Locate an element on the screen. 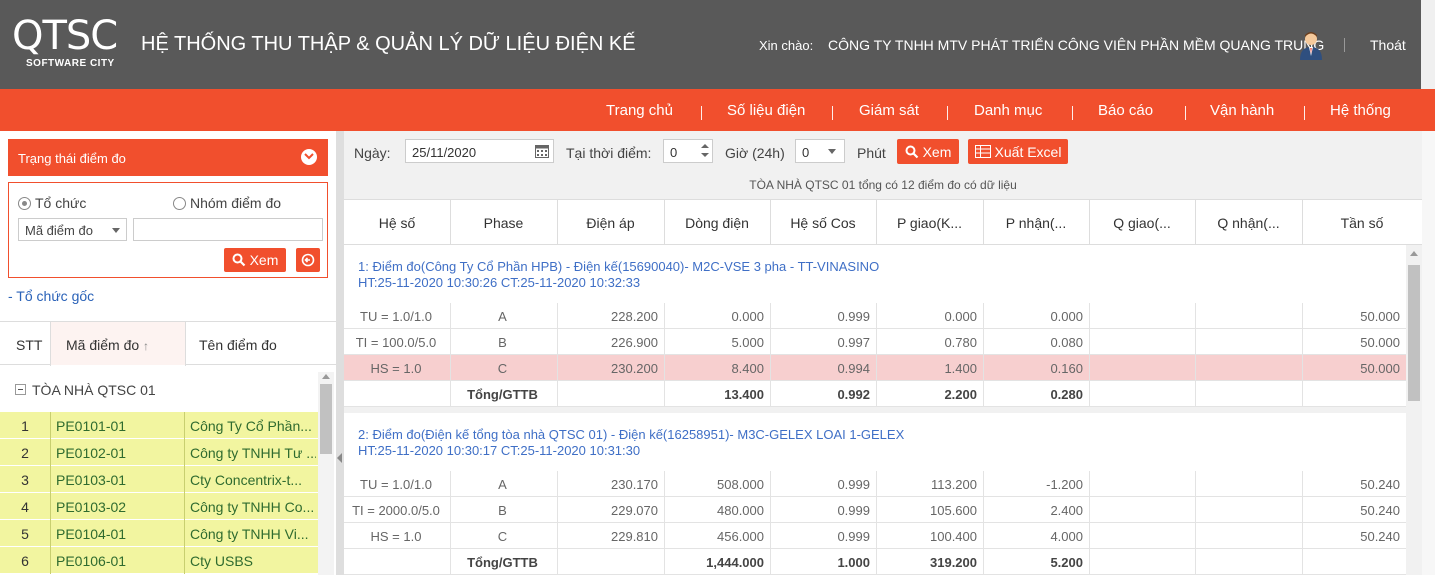 This screenshot has height=575, width=1435. minute-select: 0 is located at coordinates (820, 151).